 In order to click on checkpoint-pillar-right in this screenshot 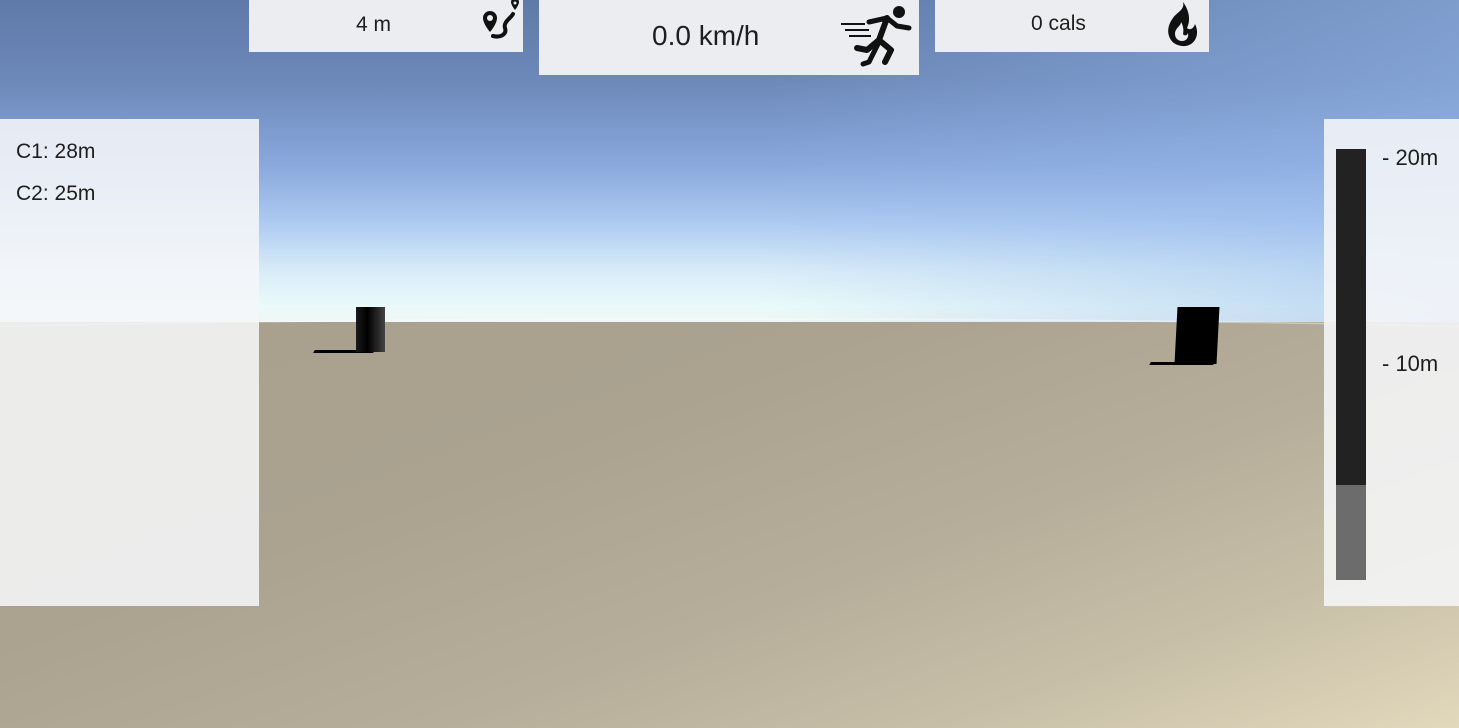, I will do `click(1197, 335)`.